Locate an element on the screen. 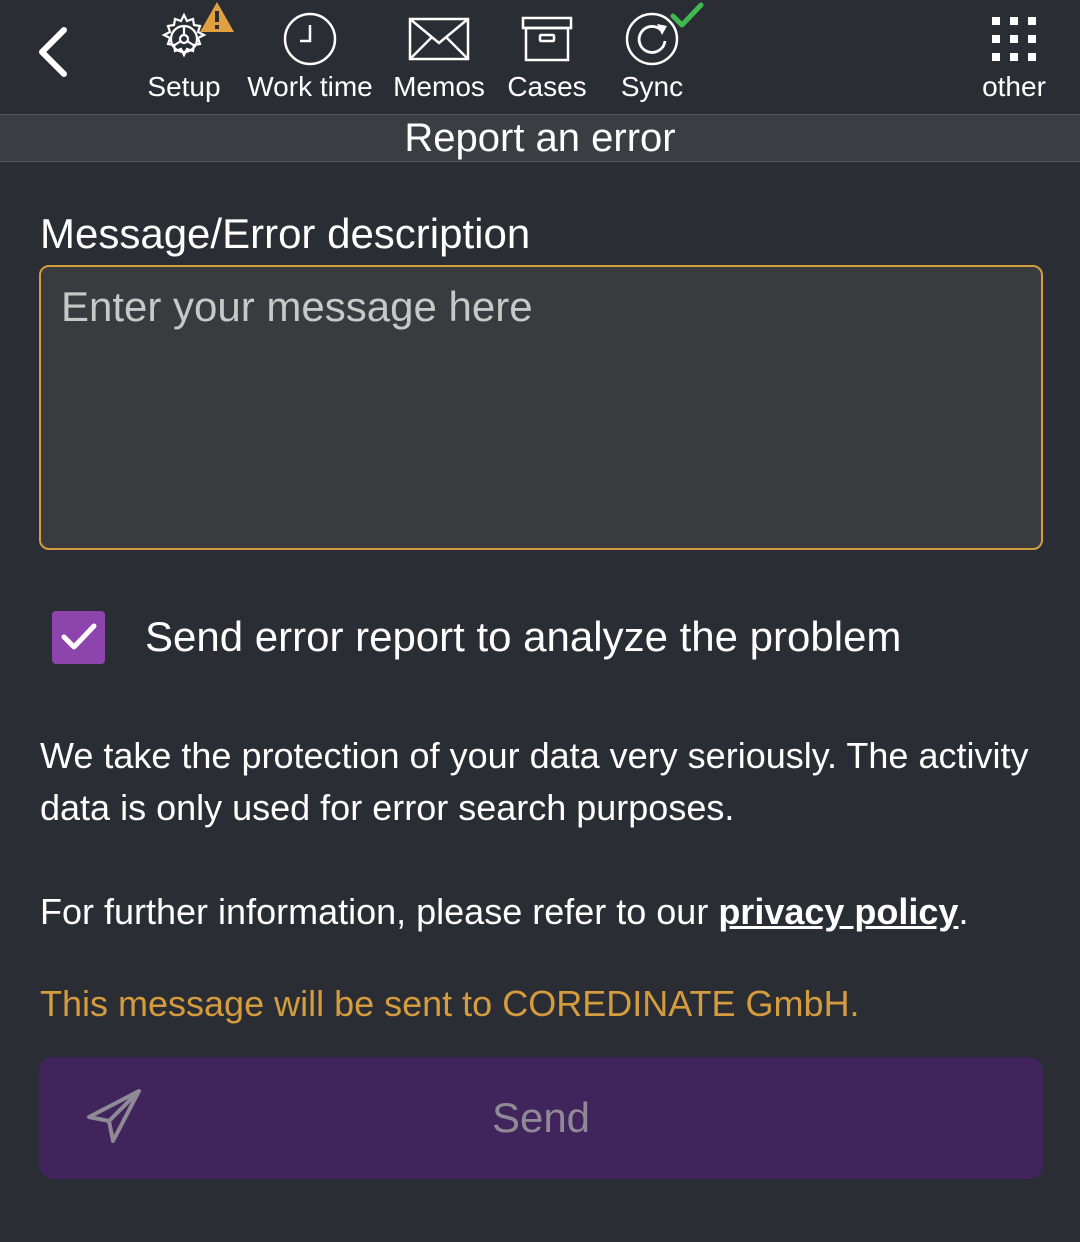 The width and height of the screenshot is (1080, 1242). privacy-policy-link: privacy policy is located at coordinates (838, 911).